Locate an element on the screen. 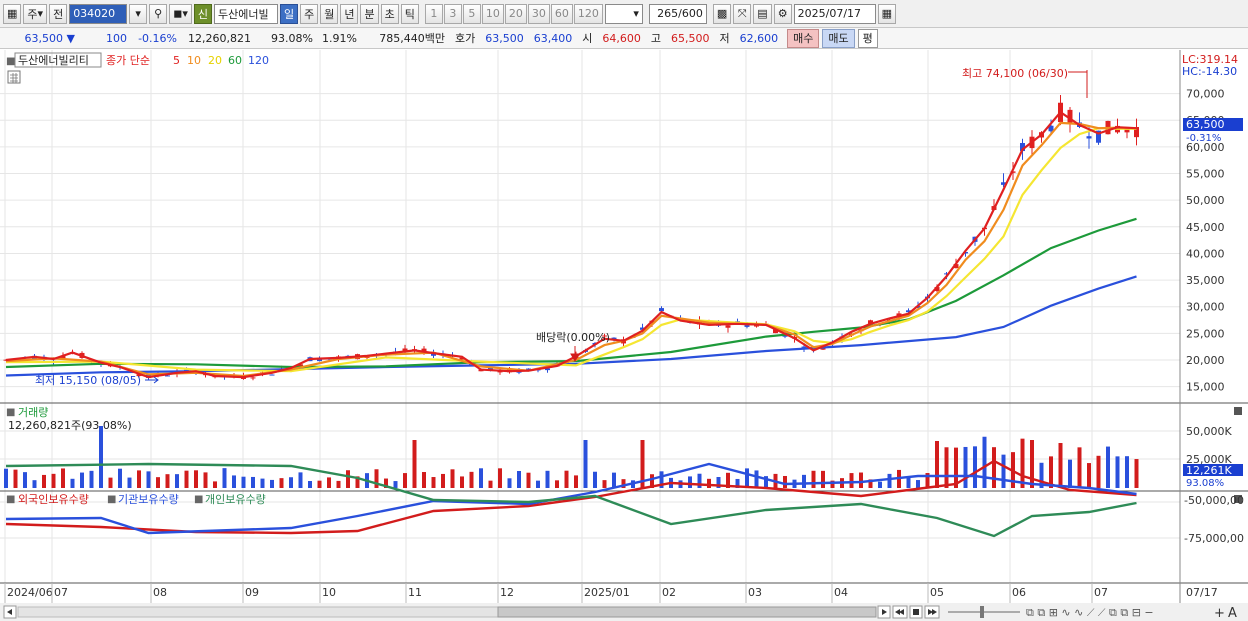  shin-label: 신 is located at coordinates (202, 14).